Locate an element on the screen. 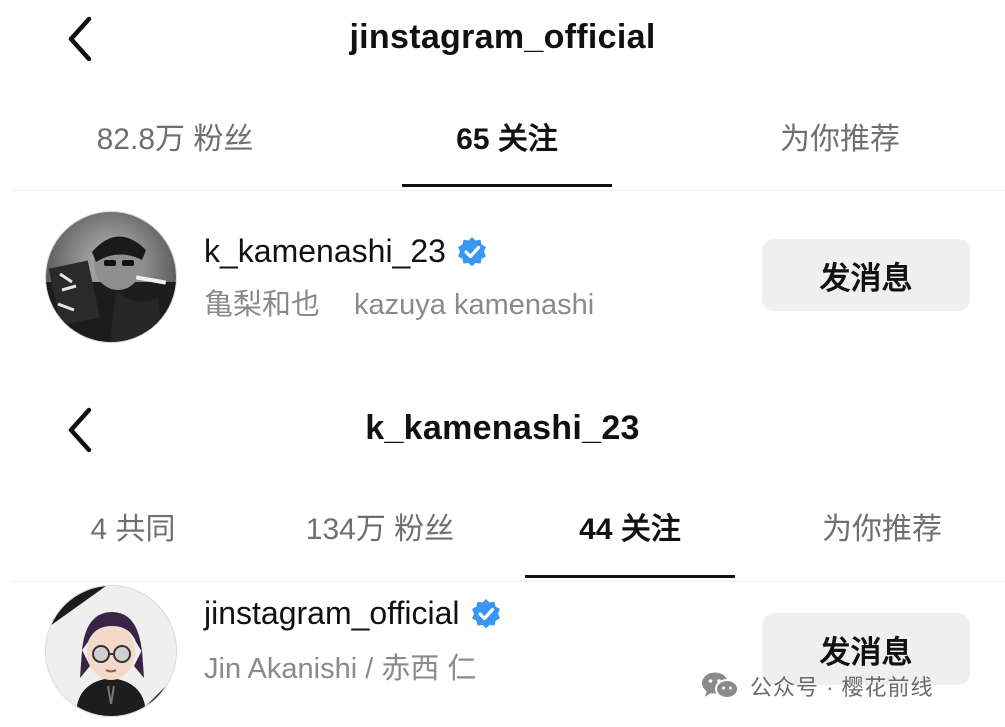 The width and height of the screenshot is (1005, 727). watermark-text: 公众号 · 樱花前线 is located at coordinates (842, 687).